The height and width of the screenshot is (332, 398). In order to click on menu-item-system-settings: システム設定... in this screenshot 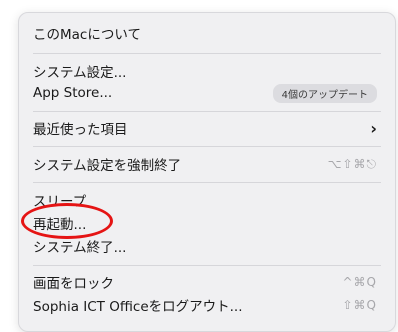, I will do `click(205, 71)`.